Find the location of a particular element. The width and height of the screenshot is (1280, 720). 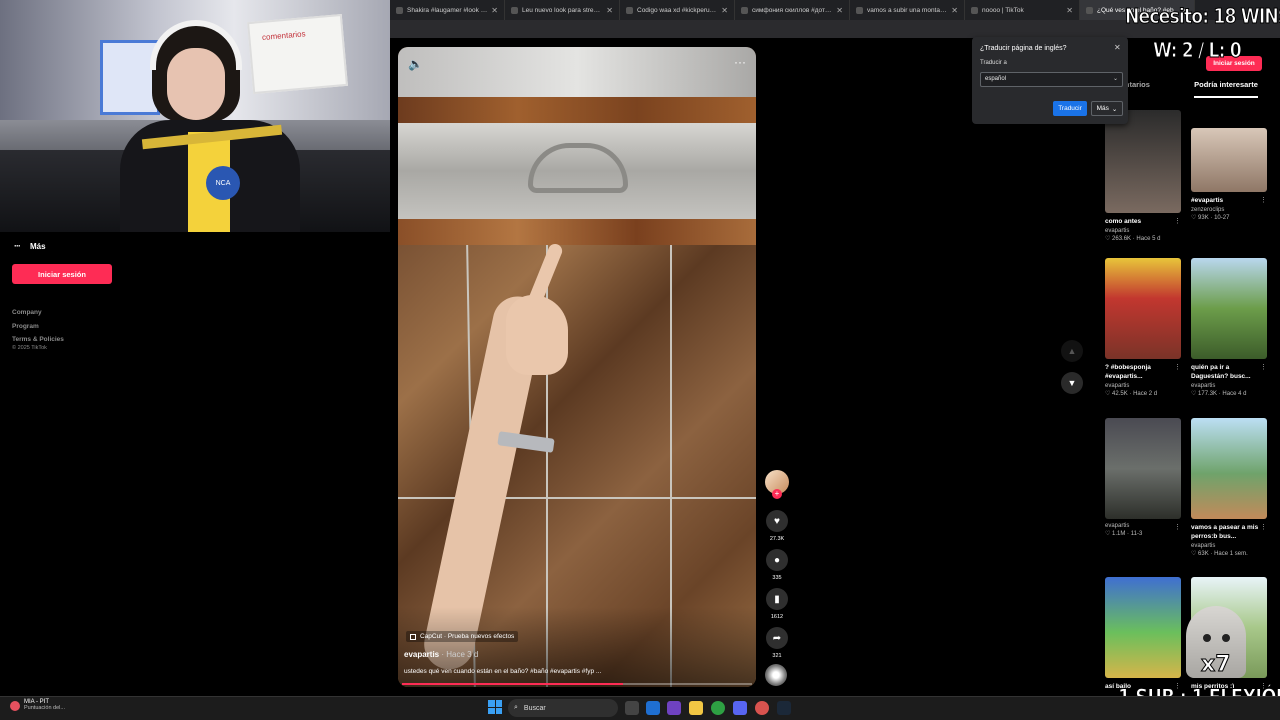

copilot-icon is located at coordinates (674, 708).